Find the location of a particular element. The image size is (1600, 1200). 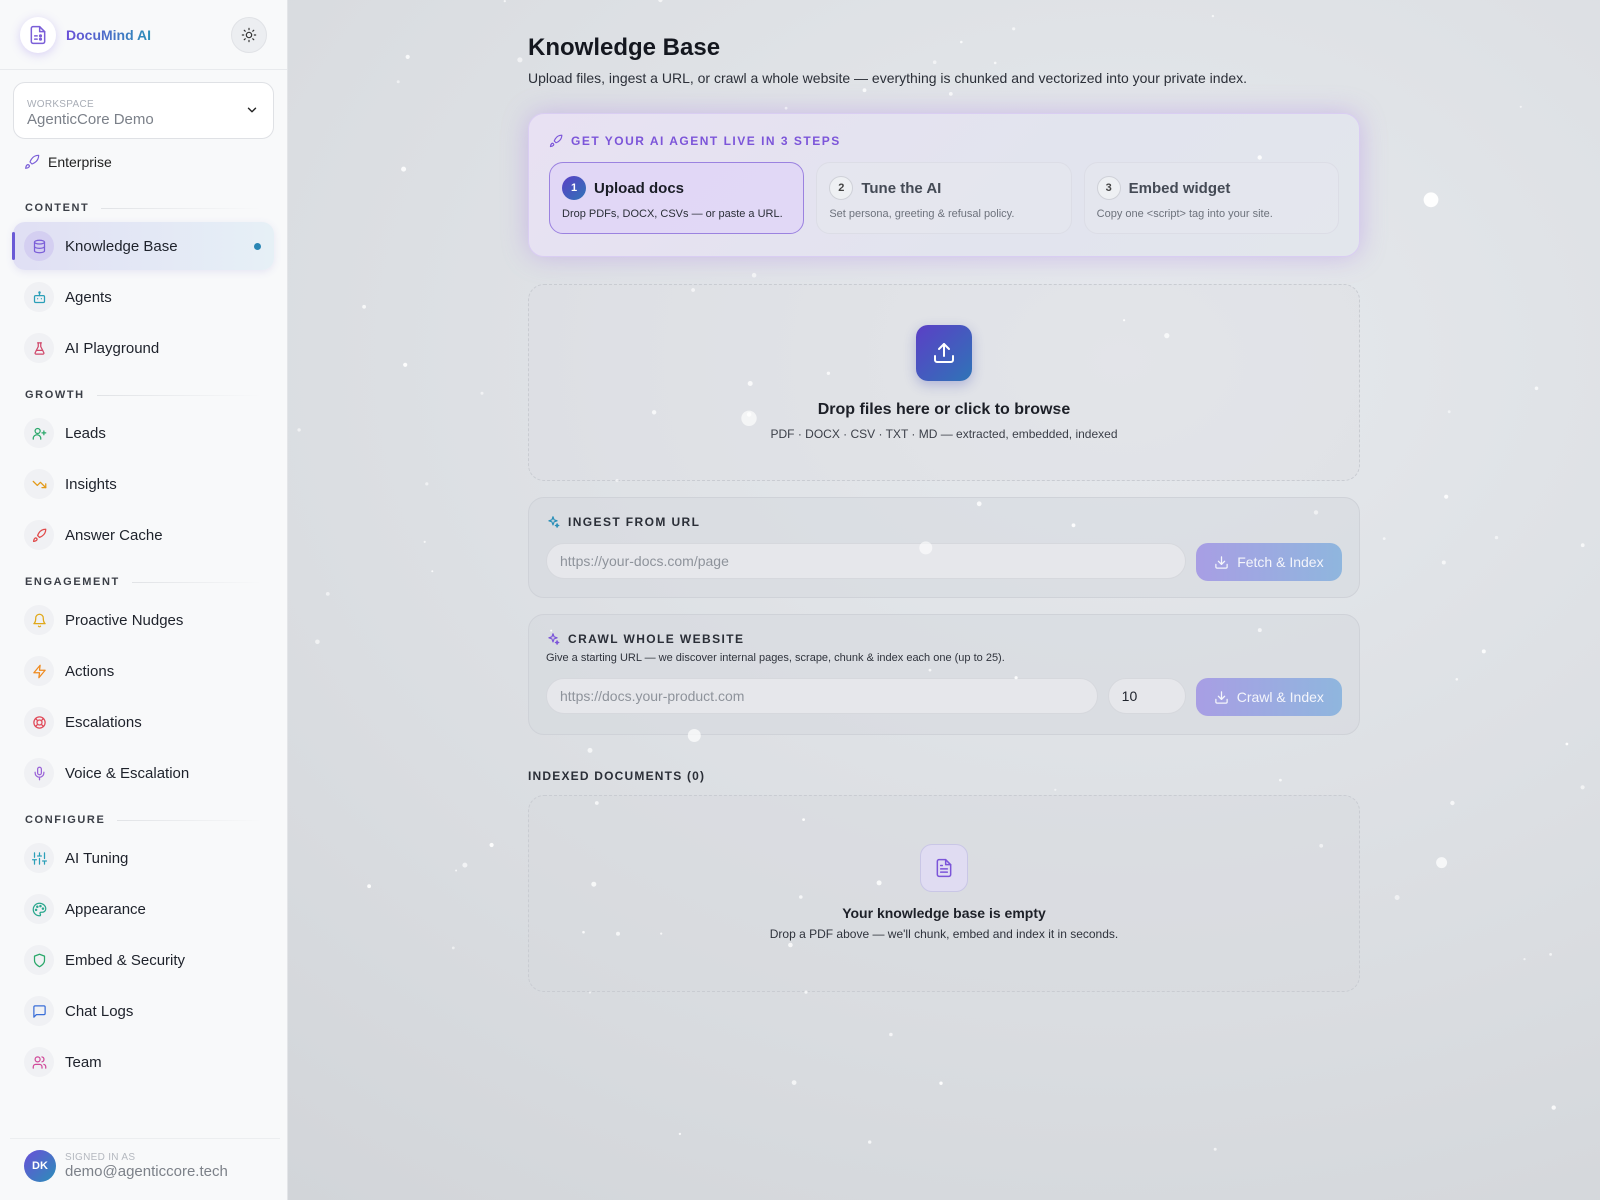

message-square-icon is located at coordinates (39, 1011).